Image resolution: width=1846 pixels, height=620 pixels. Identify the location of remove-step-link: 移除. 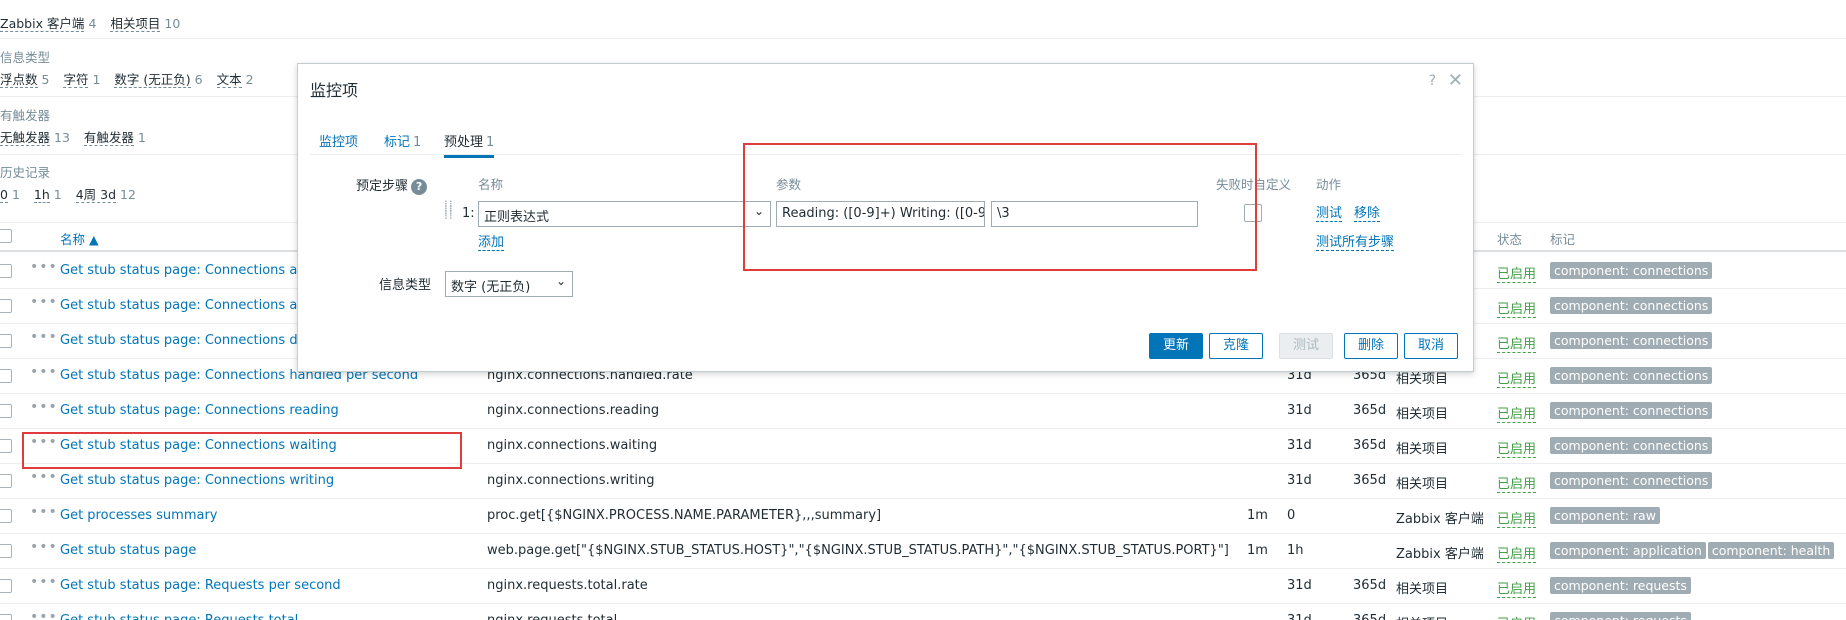
(1367, 214).